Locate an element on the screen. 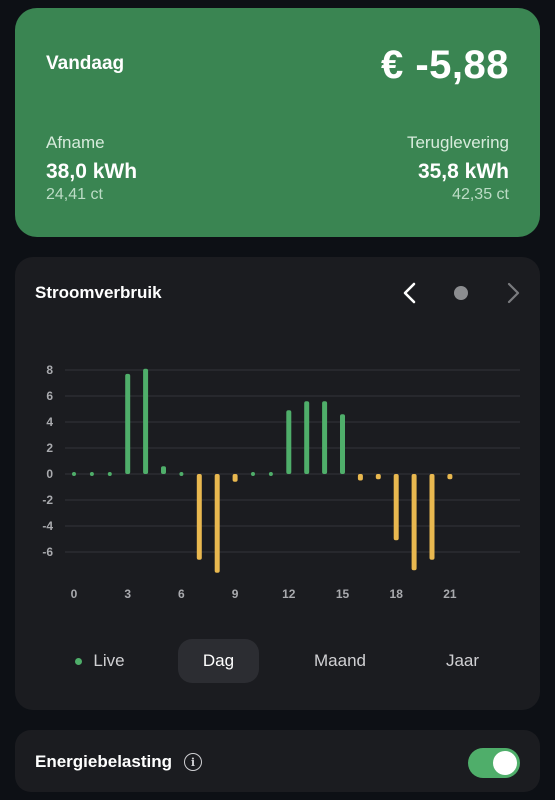 This screenshot has width=555, height=800. y-tick-label: 6 is located at coordinates (49, 396).